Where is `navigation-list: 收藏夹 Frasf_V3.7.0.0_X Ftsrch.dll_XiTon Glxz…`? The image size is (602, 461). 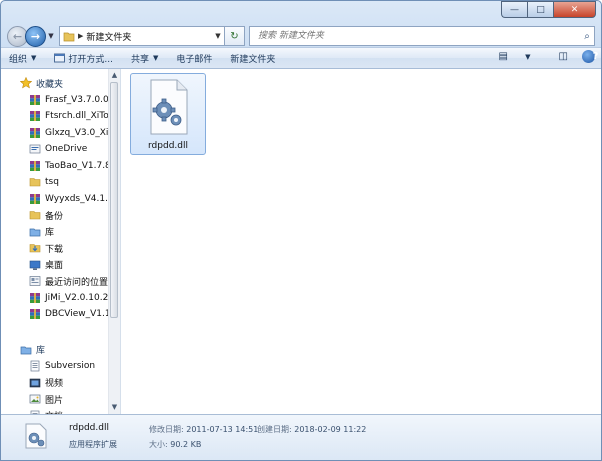
navigation-list: 收藏夹 Frasf_V3.7.0.0_X Ftsrch.dll_XiTon Glxz… is located at coordinates (55, 241).